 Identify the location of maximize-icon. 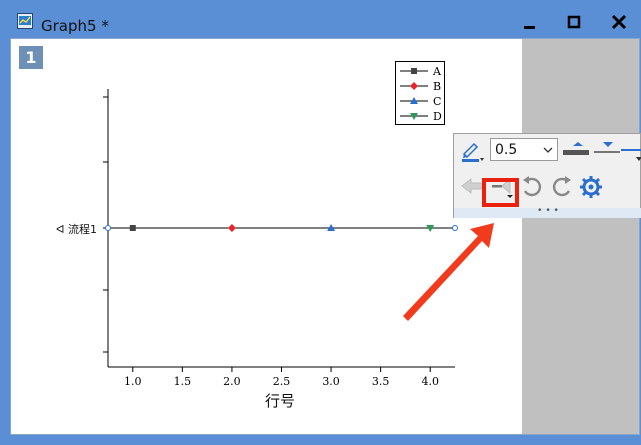
(574, 22).